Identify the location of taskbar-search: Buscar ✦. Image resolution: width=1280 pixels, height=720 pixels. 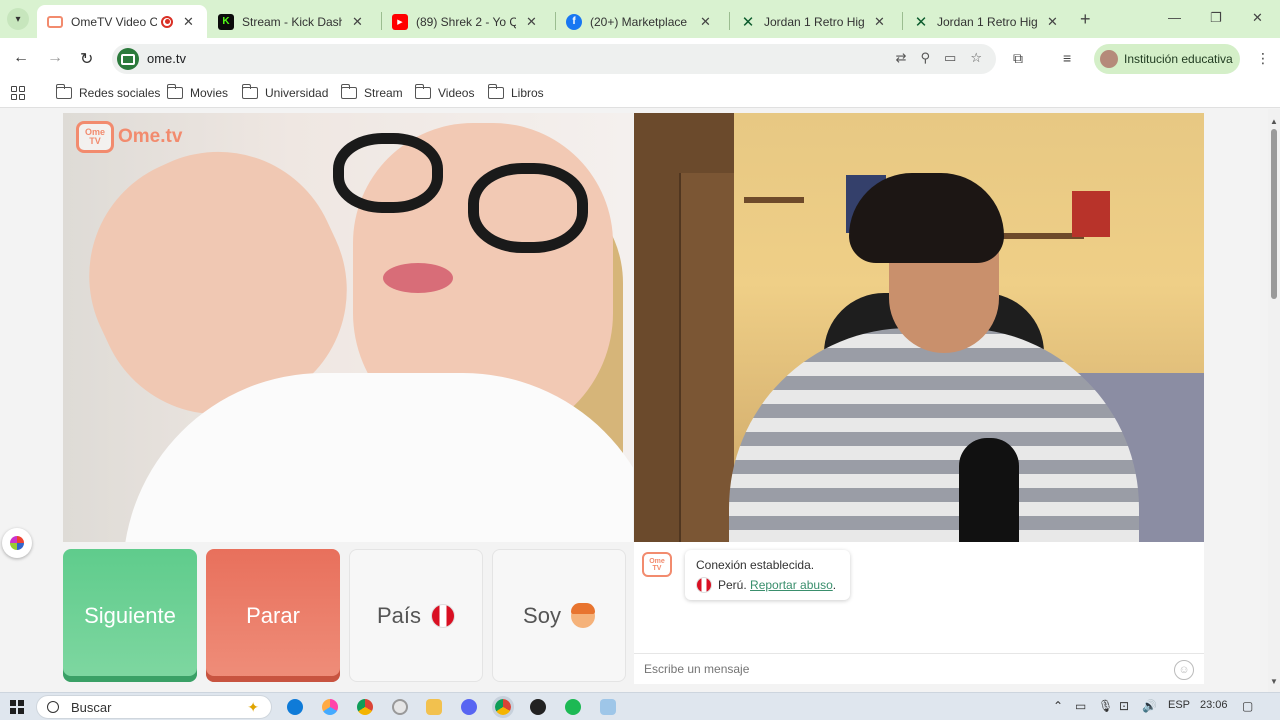
(154, 707).